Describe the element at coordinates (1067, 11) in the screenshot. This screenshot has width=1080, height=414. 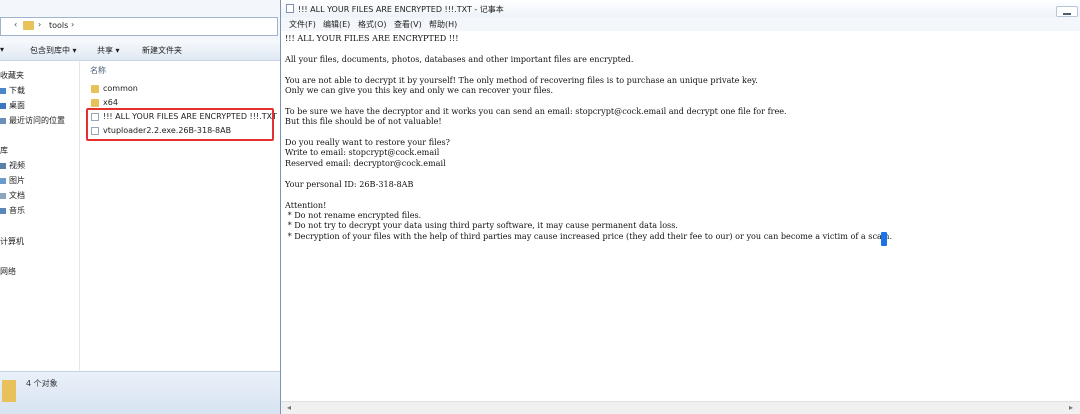
I see `minimize-button` at that location.